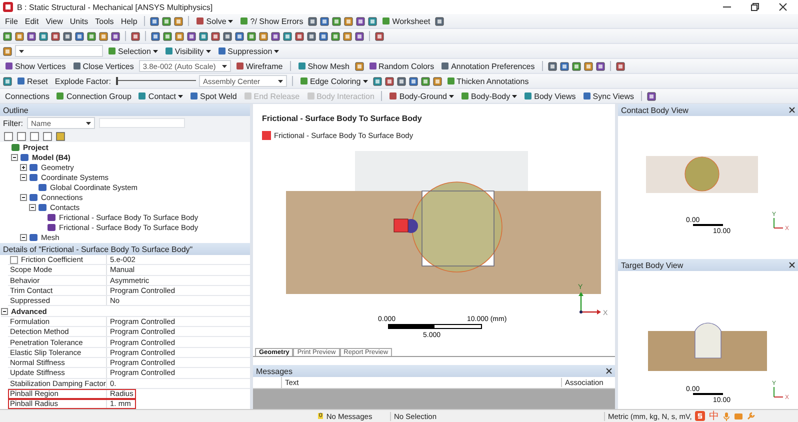  I want to click on restore-icon, so click(755, 7).